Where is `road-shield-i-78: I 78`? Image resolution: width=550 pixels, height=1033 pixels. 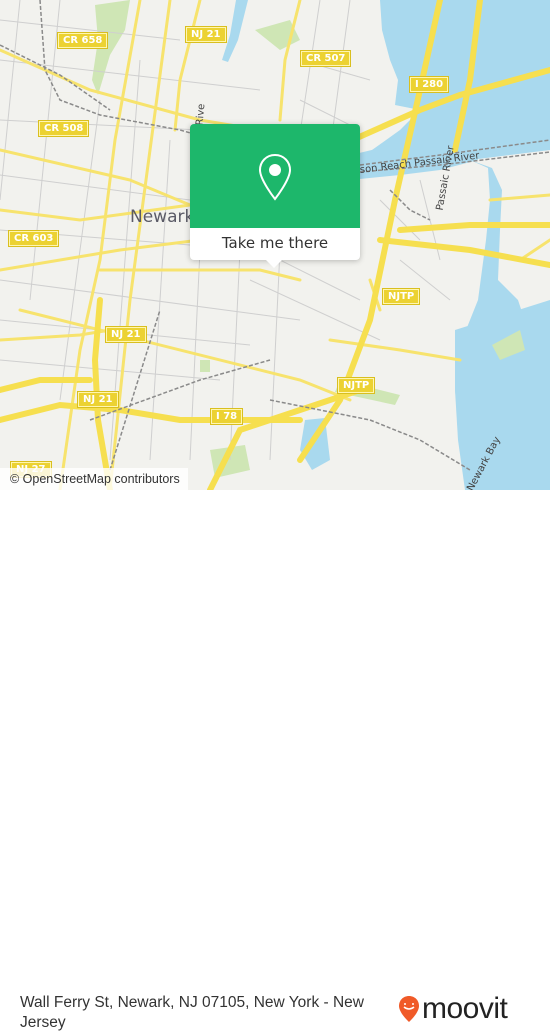 road-shield-i-78: I 78 is located at coordinates (226, 416).